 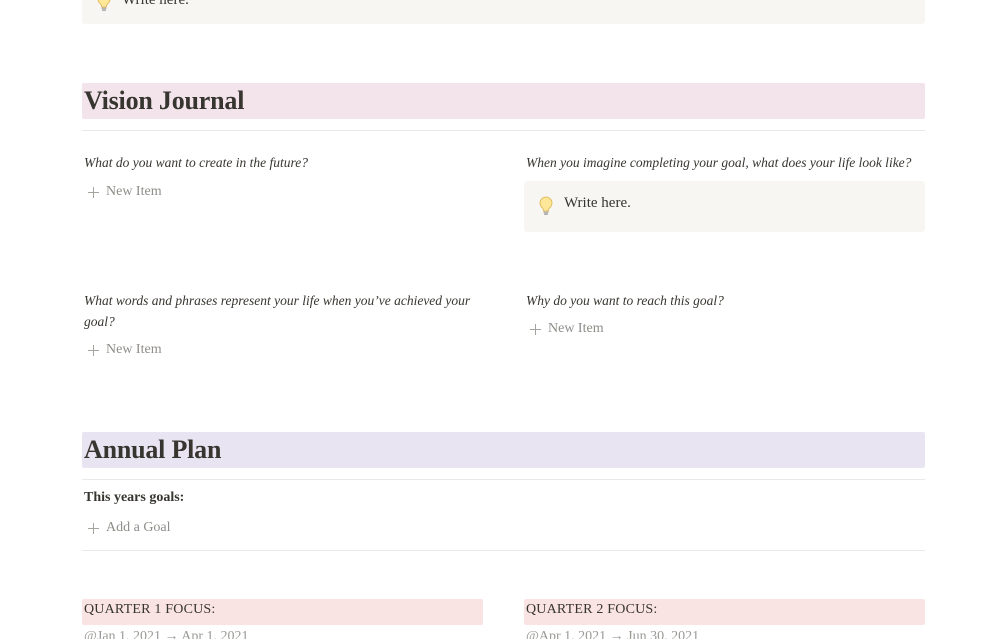 I want to click on add-goal-button: Add a Goal, so click(x=127, y=528).